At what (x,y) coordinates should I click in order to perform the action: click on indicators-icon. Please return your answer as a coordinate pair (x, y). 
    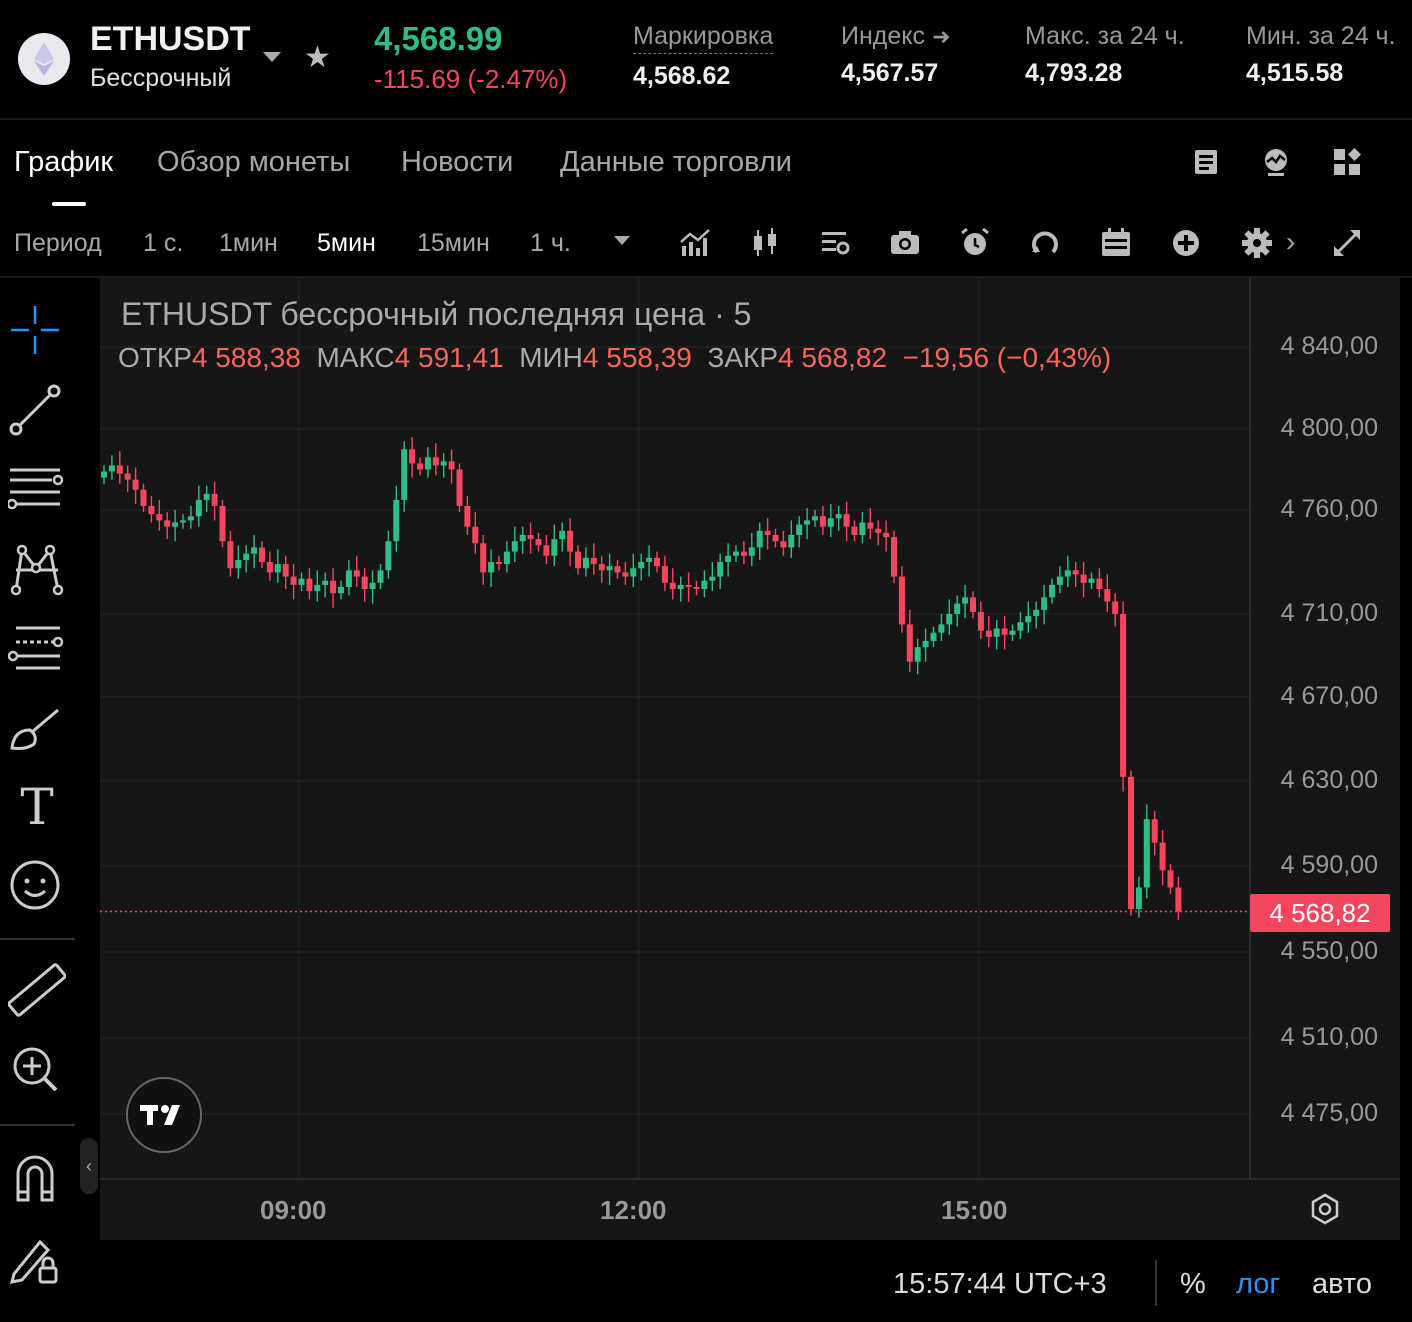
    Looking at the image, I should click on (695, 243).